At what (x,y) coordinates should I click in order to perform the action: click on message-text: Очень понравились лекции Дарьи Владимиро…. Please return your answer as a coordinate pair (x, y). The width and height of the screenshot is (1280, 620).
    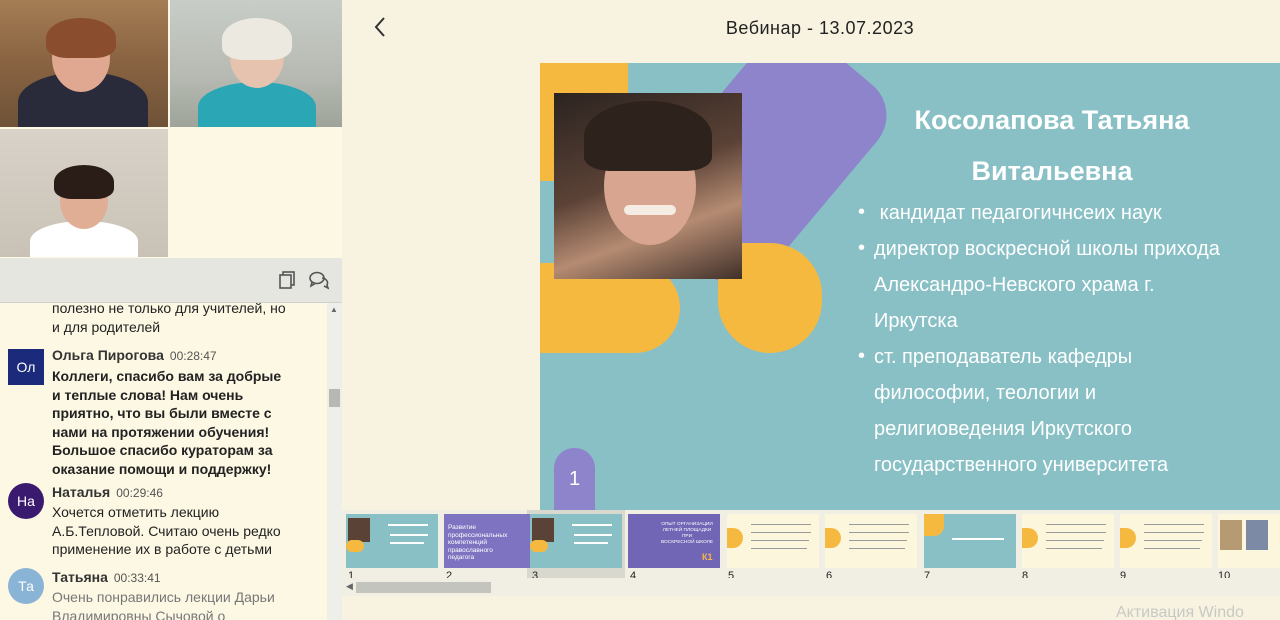
    Looking at the image, I should click on (163, 604).